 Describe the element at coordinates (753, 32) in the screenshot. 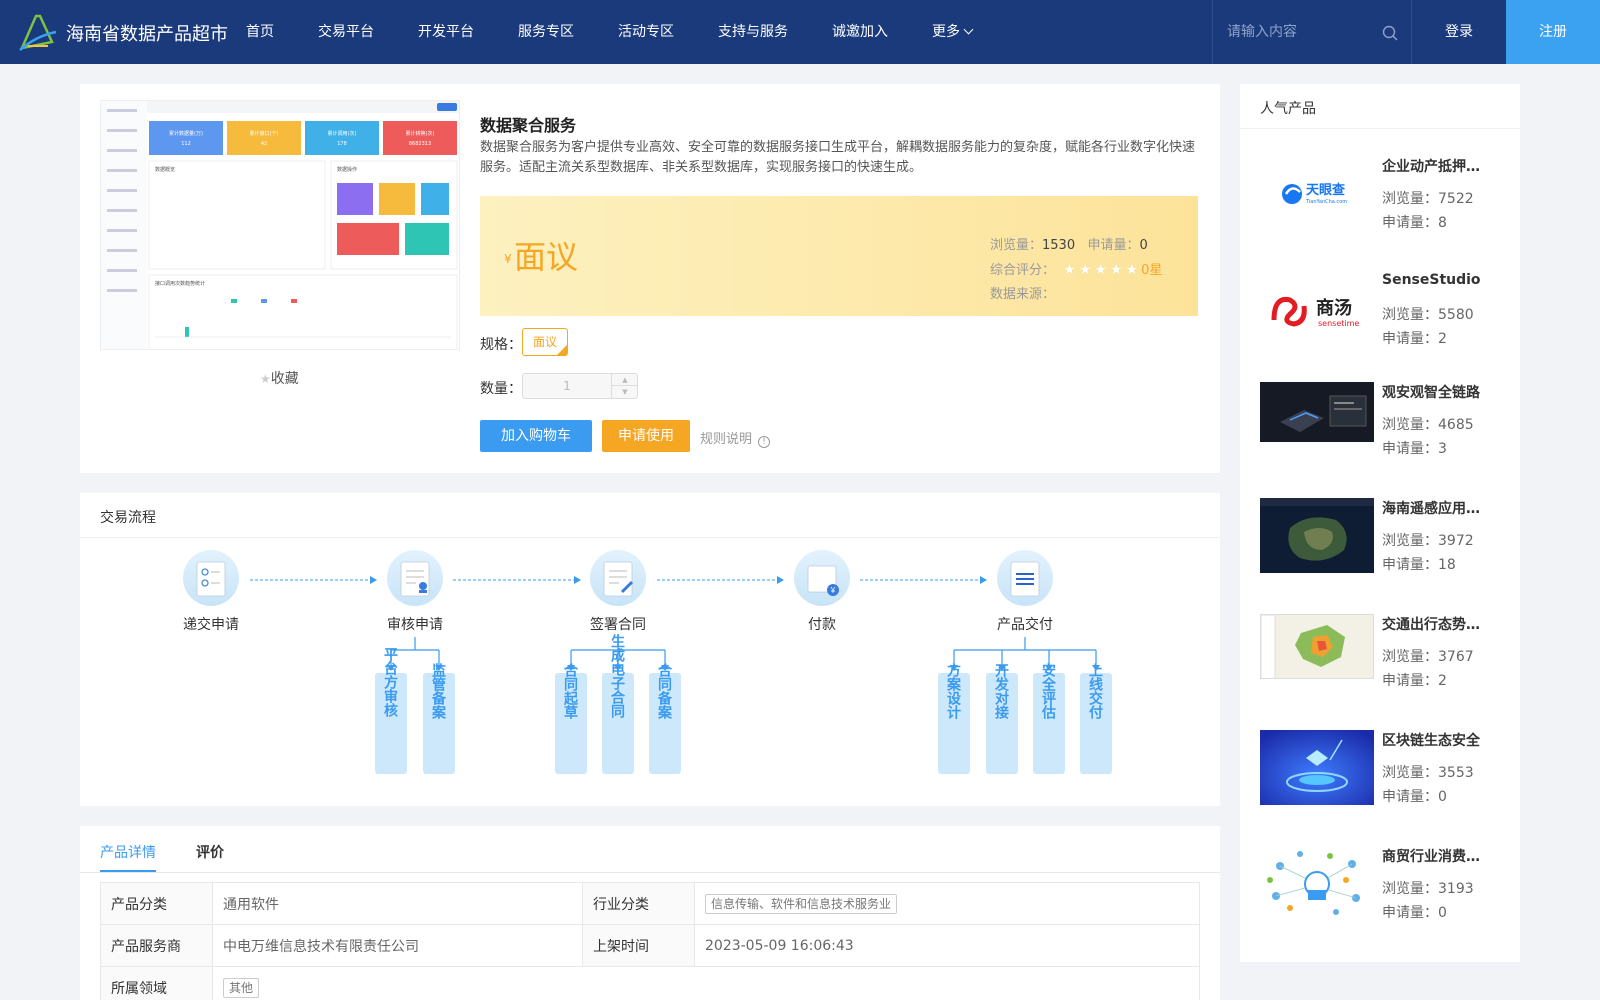

I see `nav-support: 支持与服务` at that location.